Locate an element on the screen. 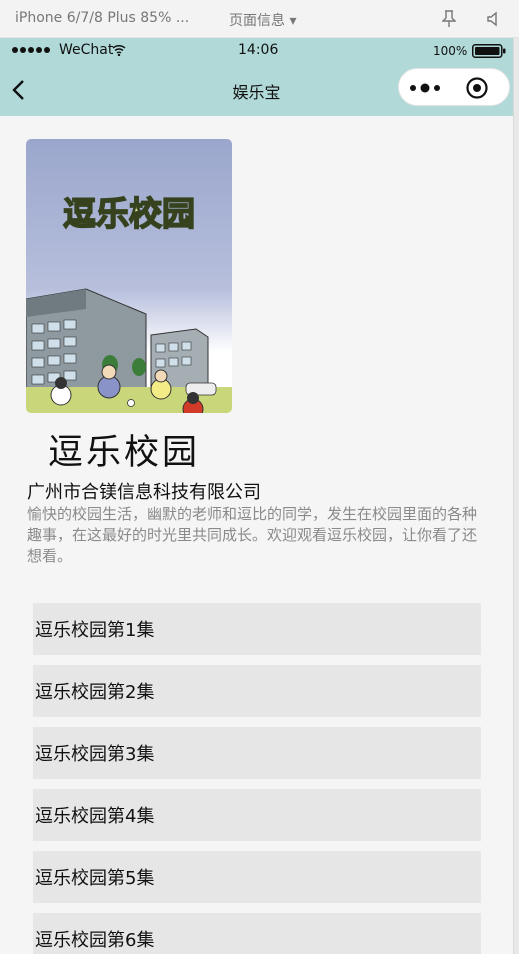 The height and width of the screenshot is (954, 519). episode-item-5: 逗乐校园第5集 is located at coordinates (257, 877).